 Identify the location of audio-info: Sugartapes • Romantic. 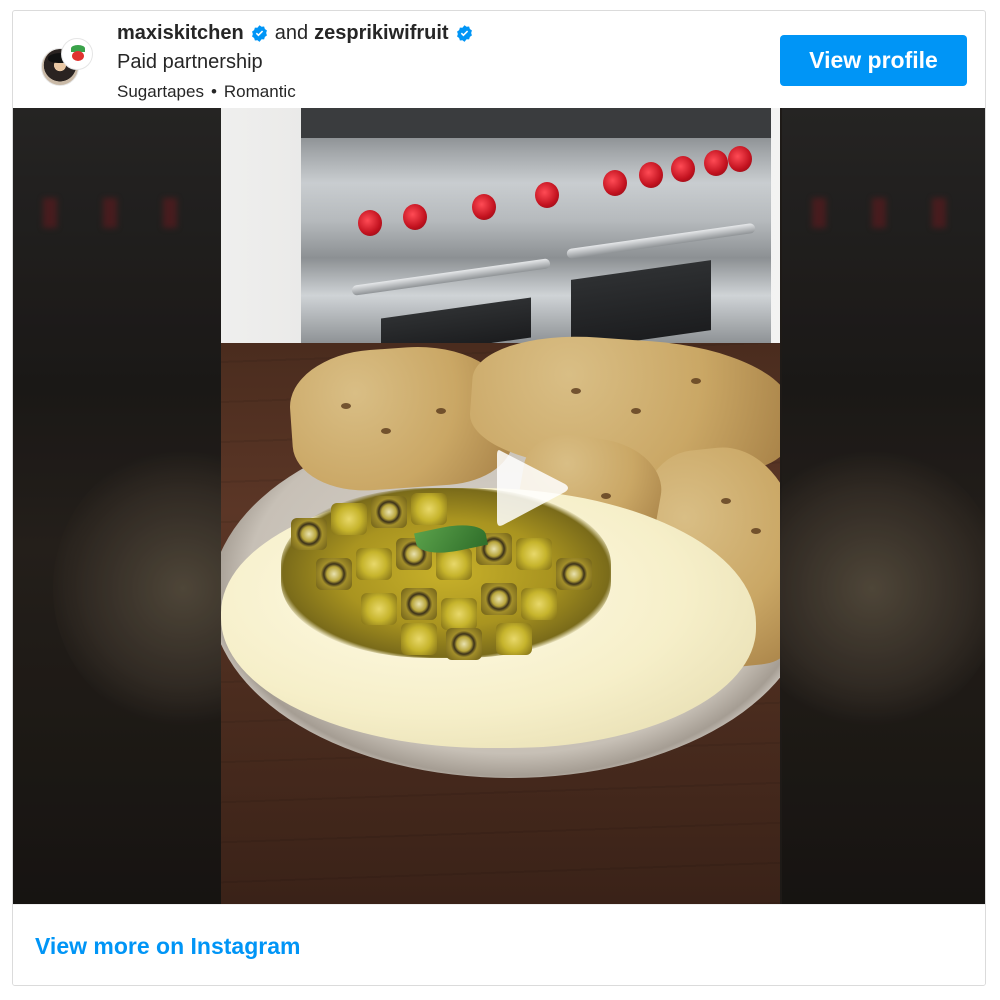
(206, 92).